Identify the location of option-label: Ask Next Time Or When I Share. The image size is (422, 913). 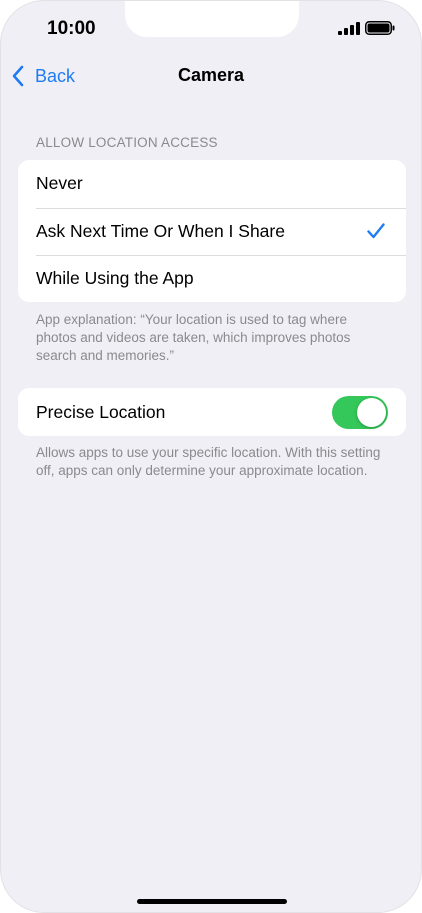
(160, 230).